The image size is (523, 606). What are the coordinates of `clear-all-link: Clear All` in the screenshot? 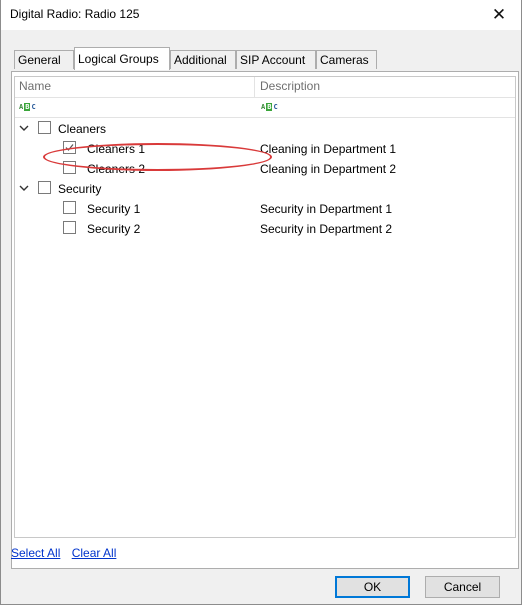 It's located at (94, 553).